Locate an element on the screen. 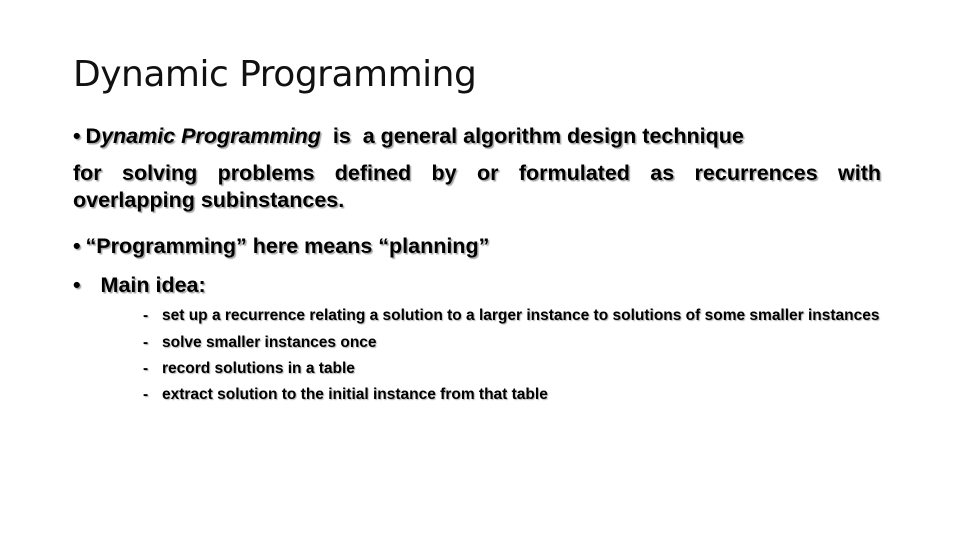  bullet-main-idea: • Main idea: is located at coordinates (477, 285).